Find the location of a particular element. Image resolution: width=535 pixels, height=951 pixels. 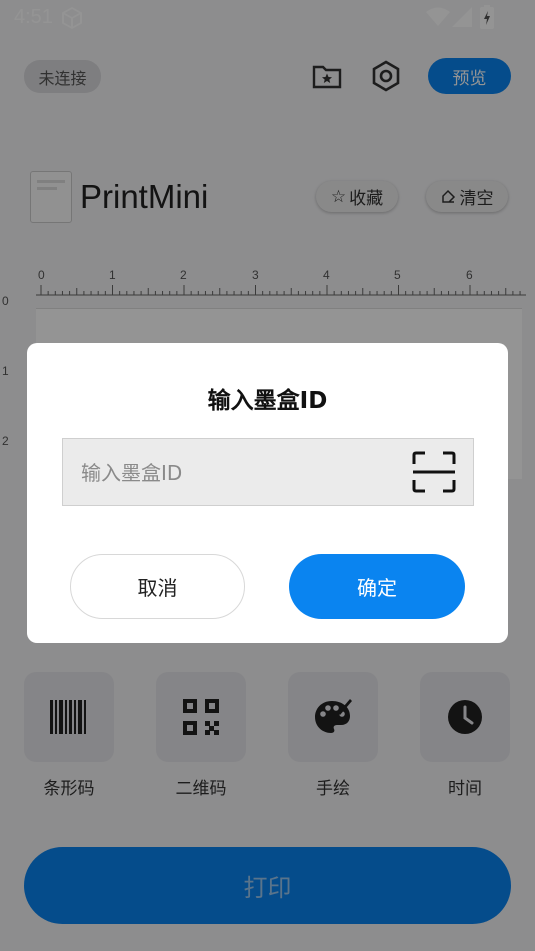

confirm-label: 确定 is located at coordinates (377, 588).